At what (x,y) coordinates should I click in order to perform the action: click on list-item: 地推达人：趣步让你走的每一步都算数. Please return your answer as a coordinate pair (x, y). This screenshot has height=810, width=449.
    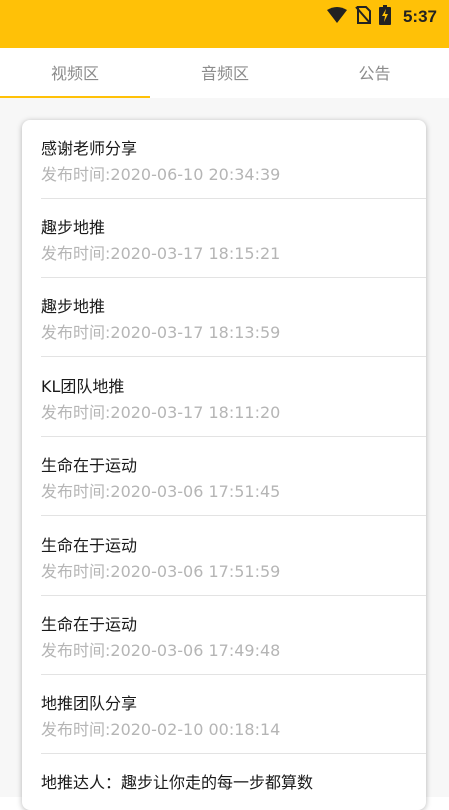
    Looking at the image, I should click on (224, 782).